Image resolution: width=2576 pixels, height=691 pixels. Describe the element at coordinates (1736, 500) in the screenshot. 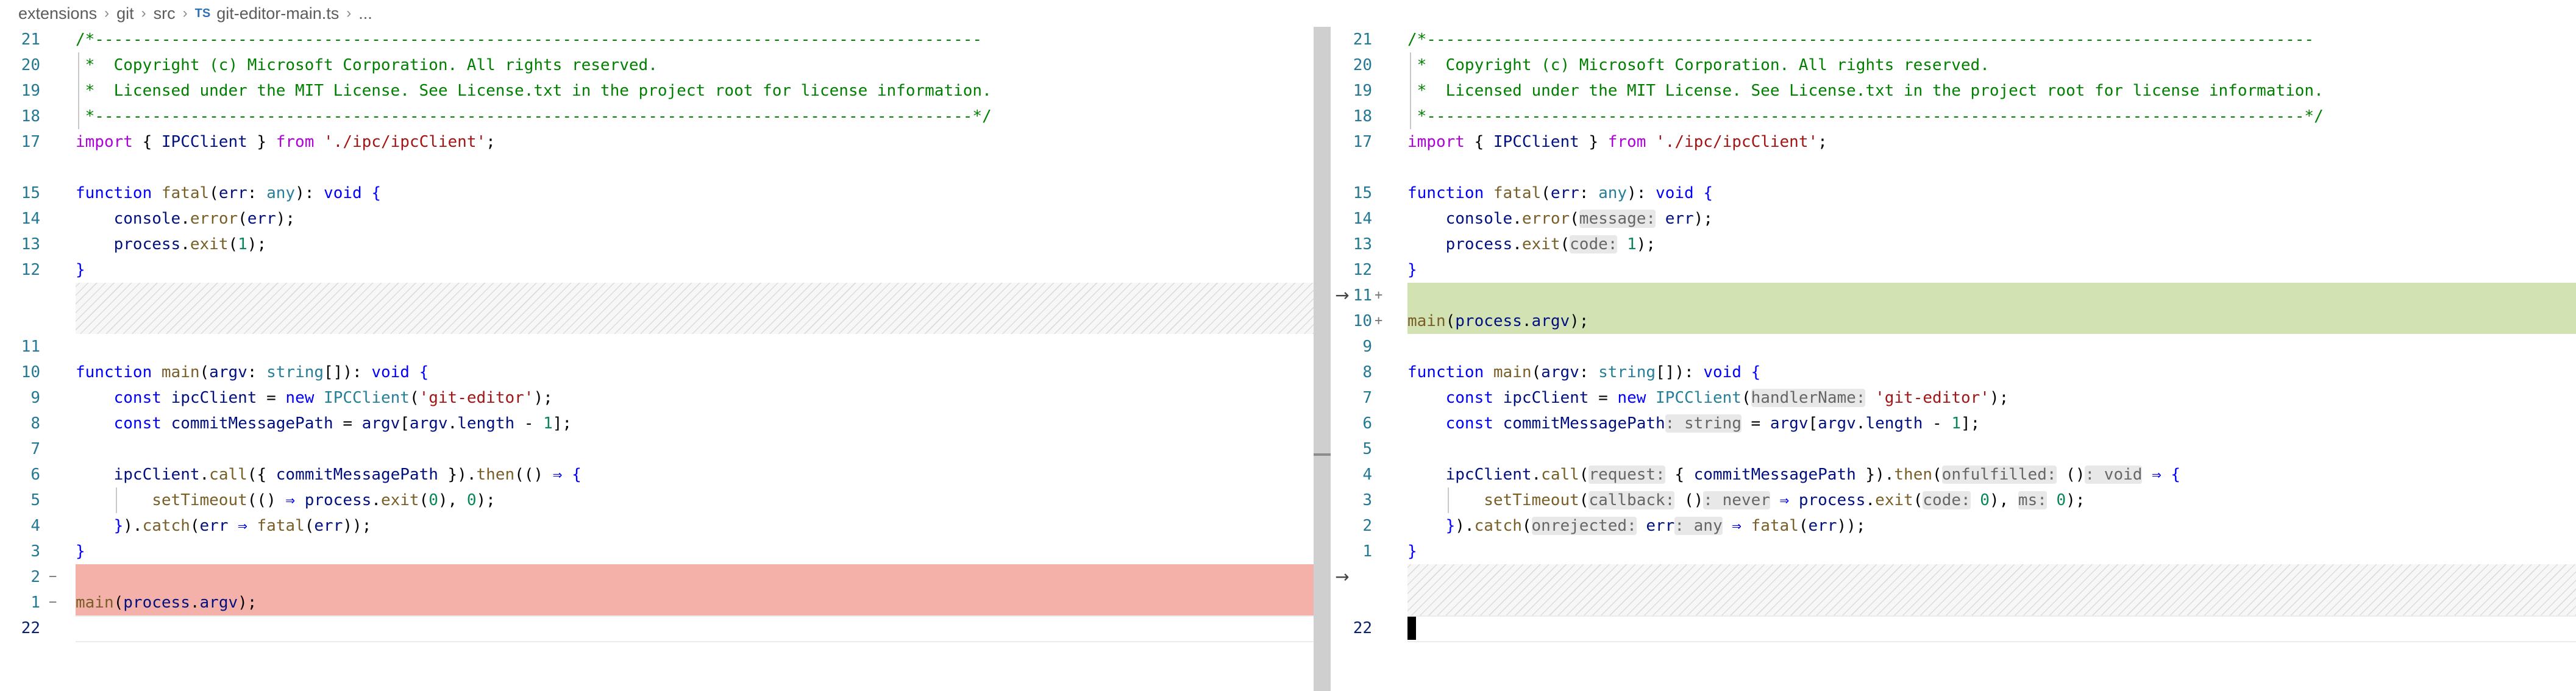

I see `inlay-hint: : never` at that location.